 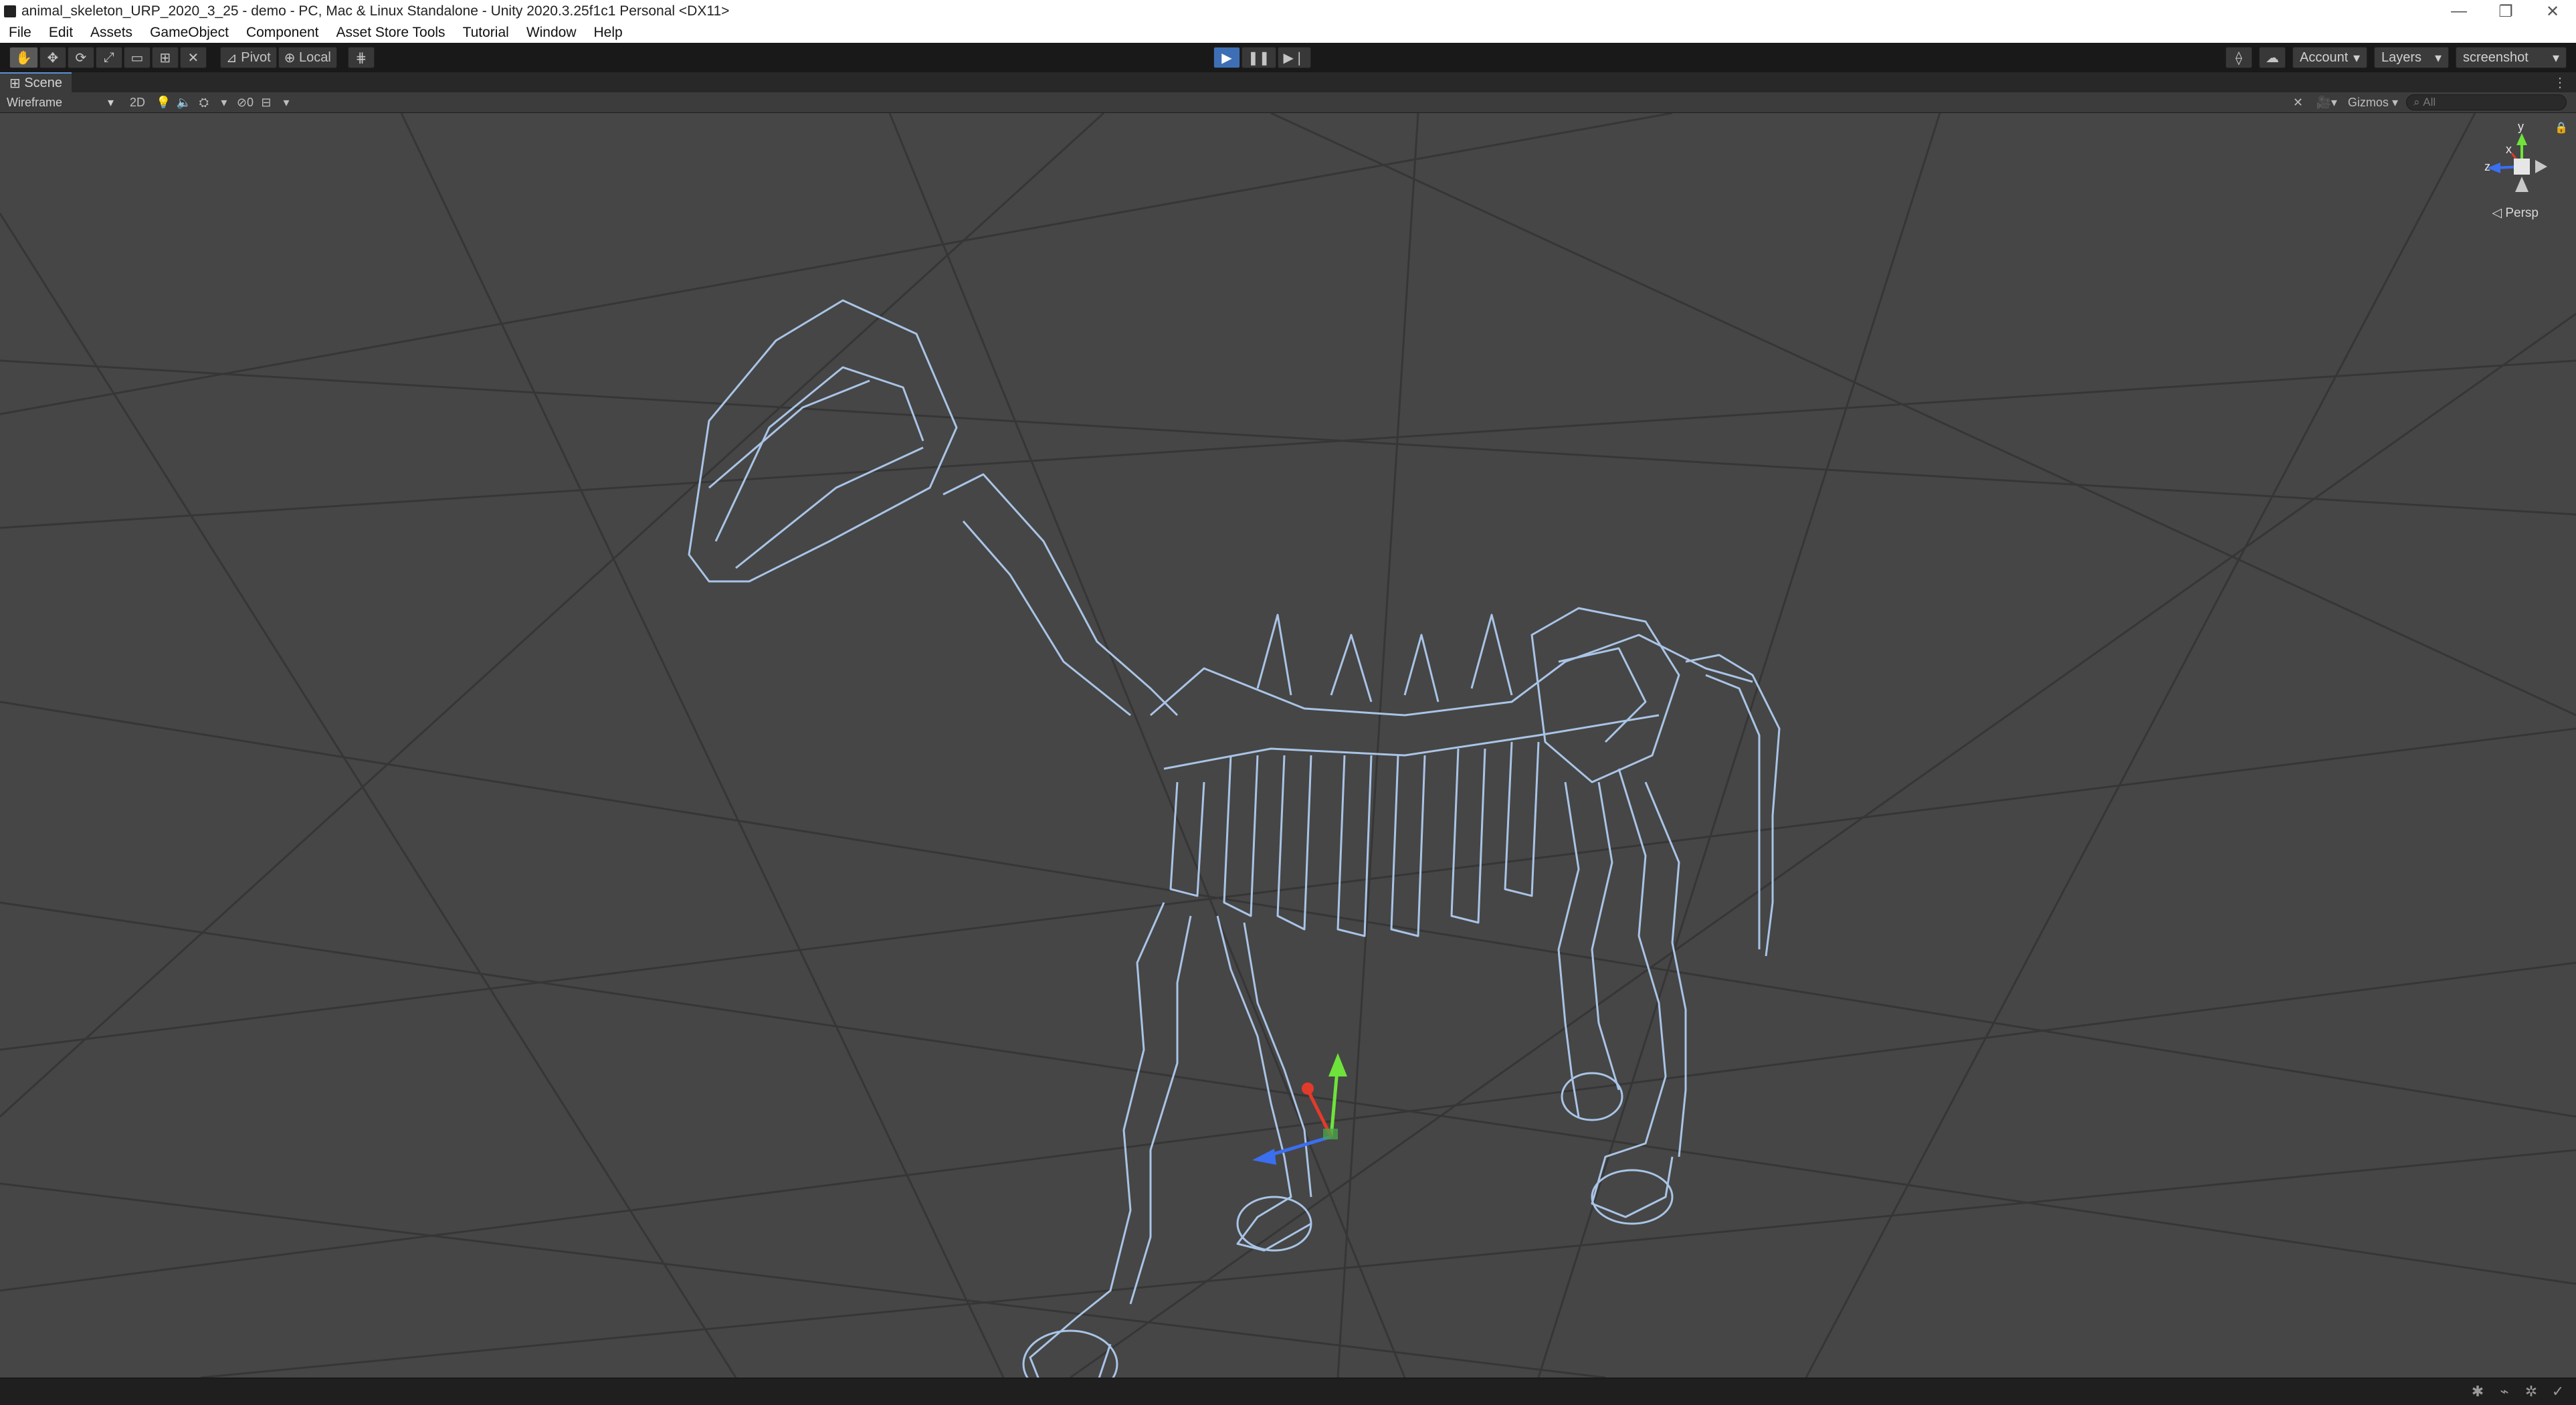 I want to click on chevron-left-icon: ◁, so click(x=2497, y=213).